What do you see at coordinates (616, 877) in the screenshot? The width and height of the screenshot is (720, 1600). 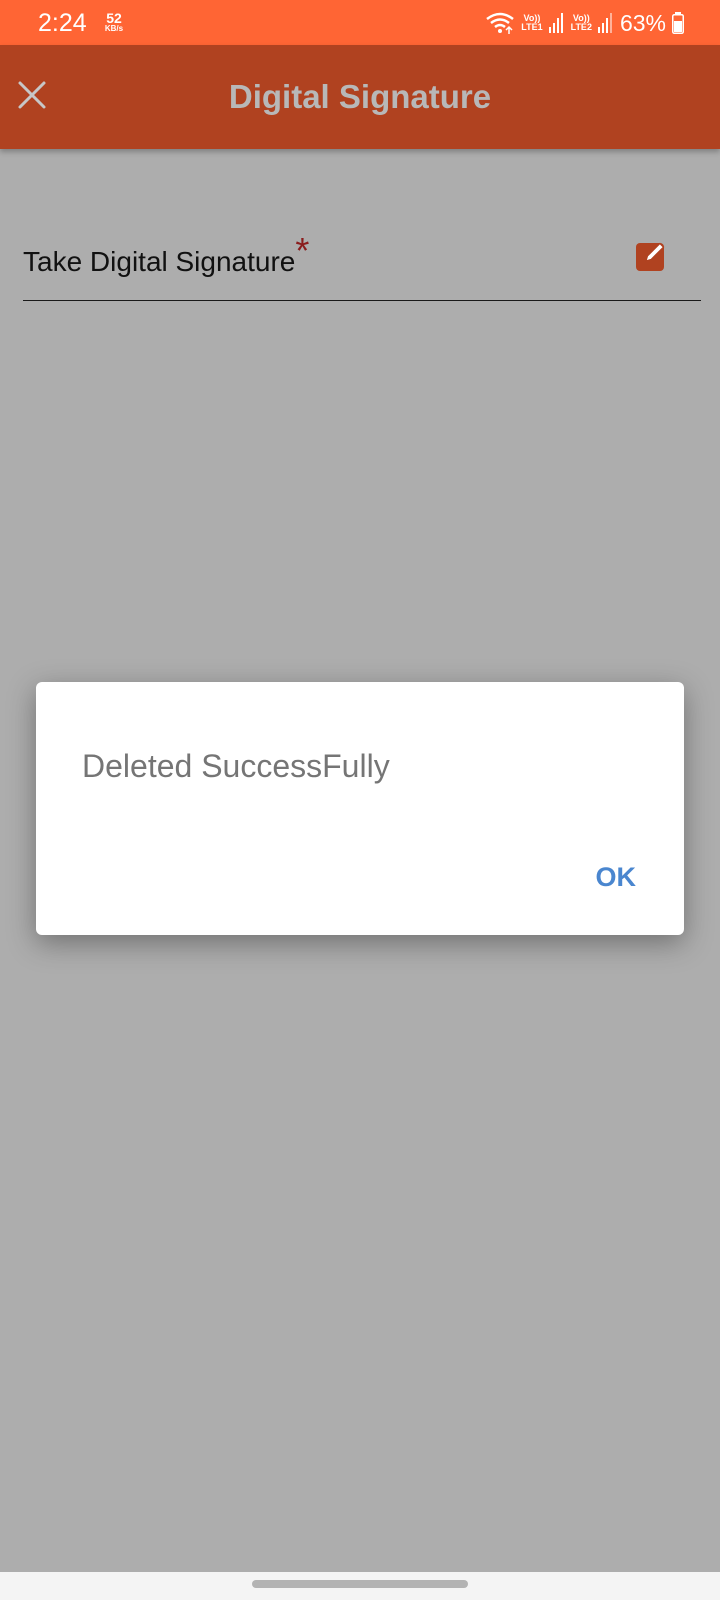 I see `ok-button: OK` at bounding box center [616, 877].